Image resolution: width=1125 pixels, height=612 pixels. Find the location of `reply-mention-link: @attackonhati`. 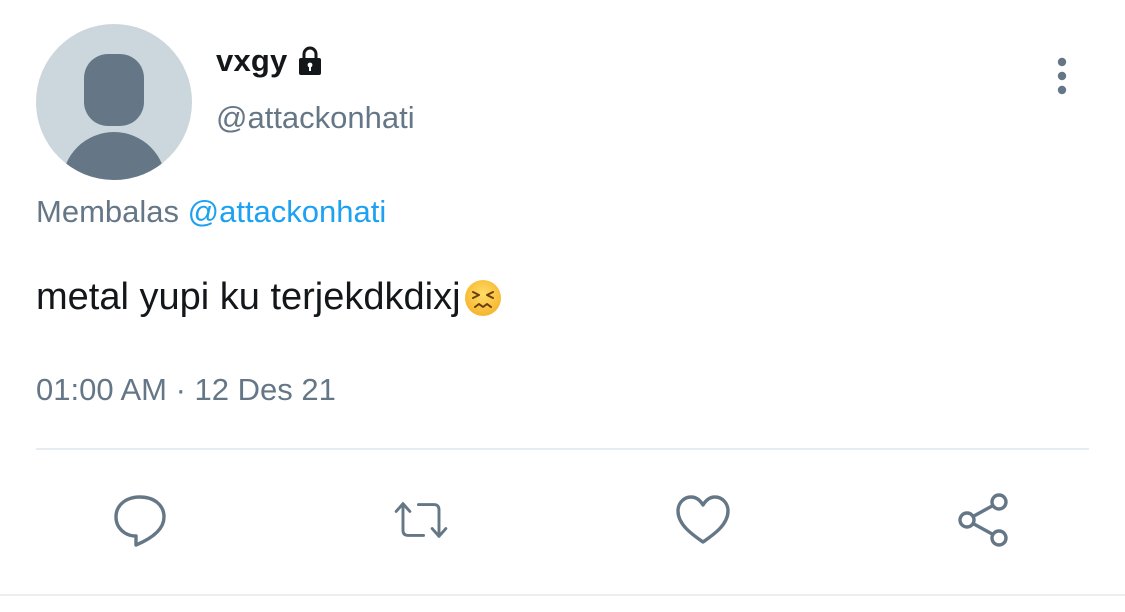

reply-mention-link: @attackonhati is located at coordinates (287, 211).